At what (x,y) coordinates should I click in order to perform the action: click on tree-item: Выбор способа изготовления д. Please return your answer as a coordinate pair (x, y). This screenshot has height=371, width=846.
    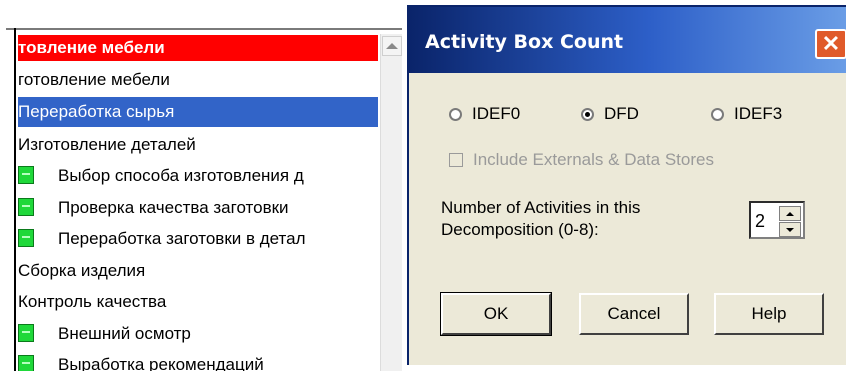
    Looking at the image, I should click on (198, 176).